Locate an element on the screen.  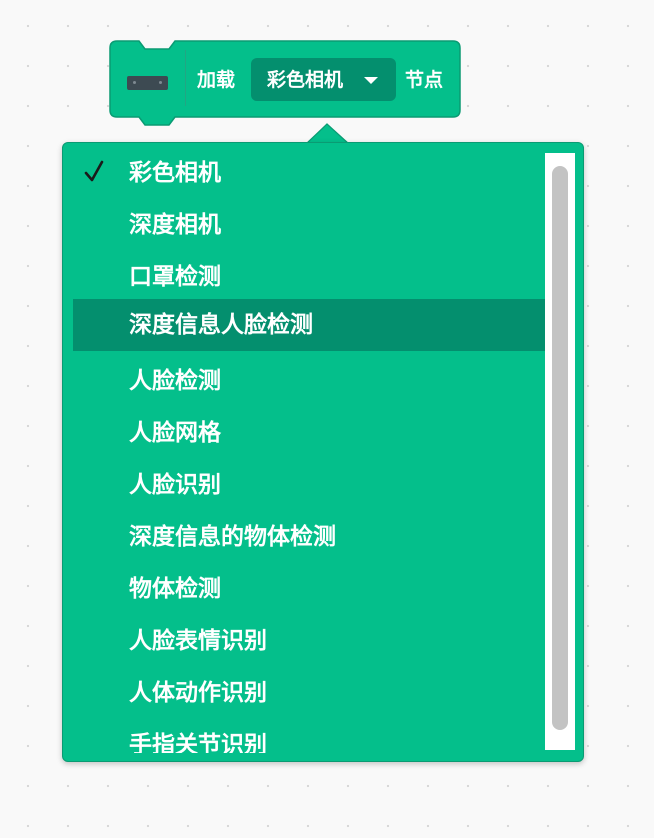
menu-item-depth-camera: 深度相机 is located at coordinates (309, 225).